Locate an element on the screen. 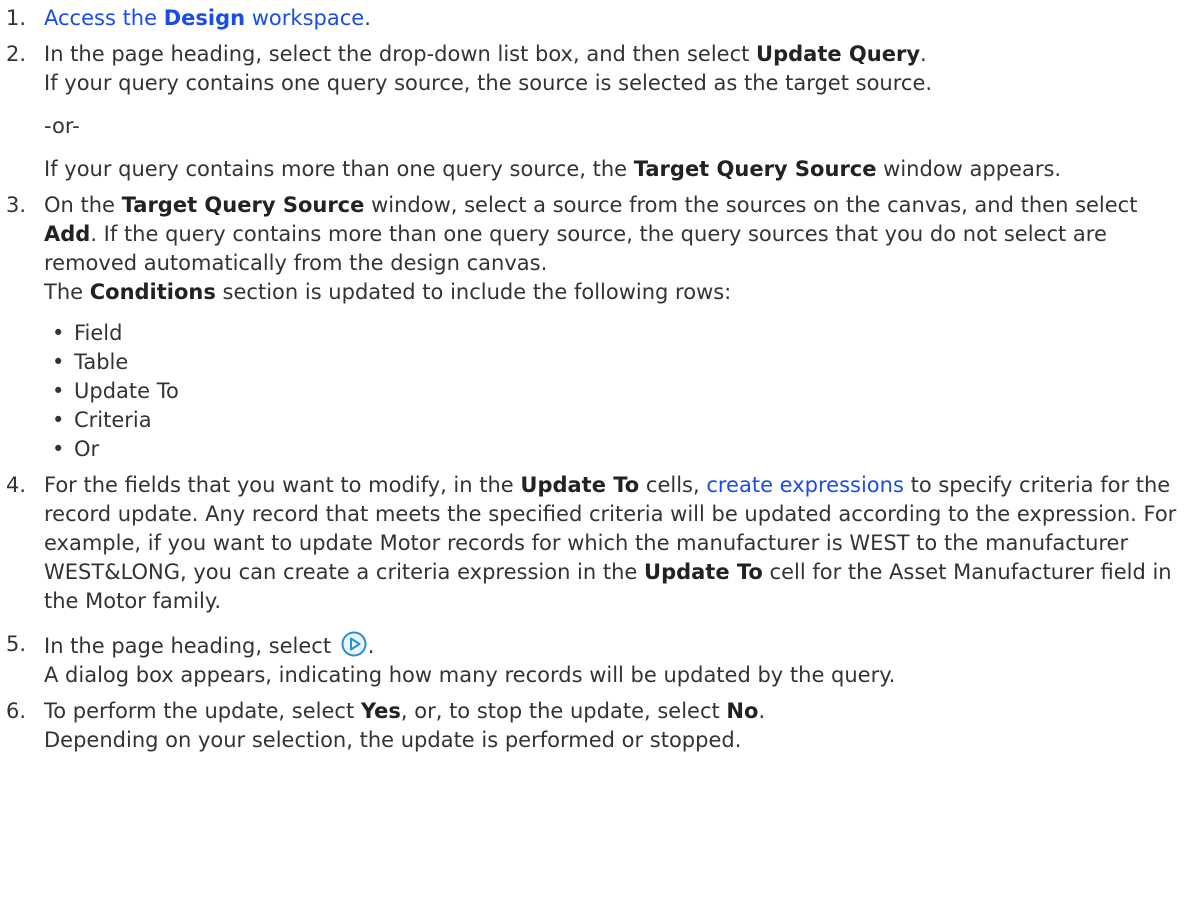  list-item: Update To is located at coordinates (620, 391).